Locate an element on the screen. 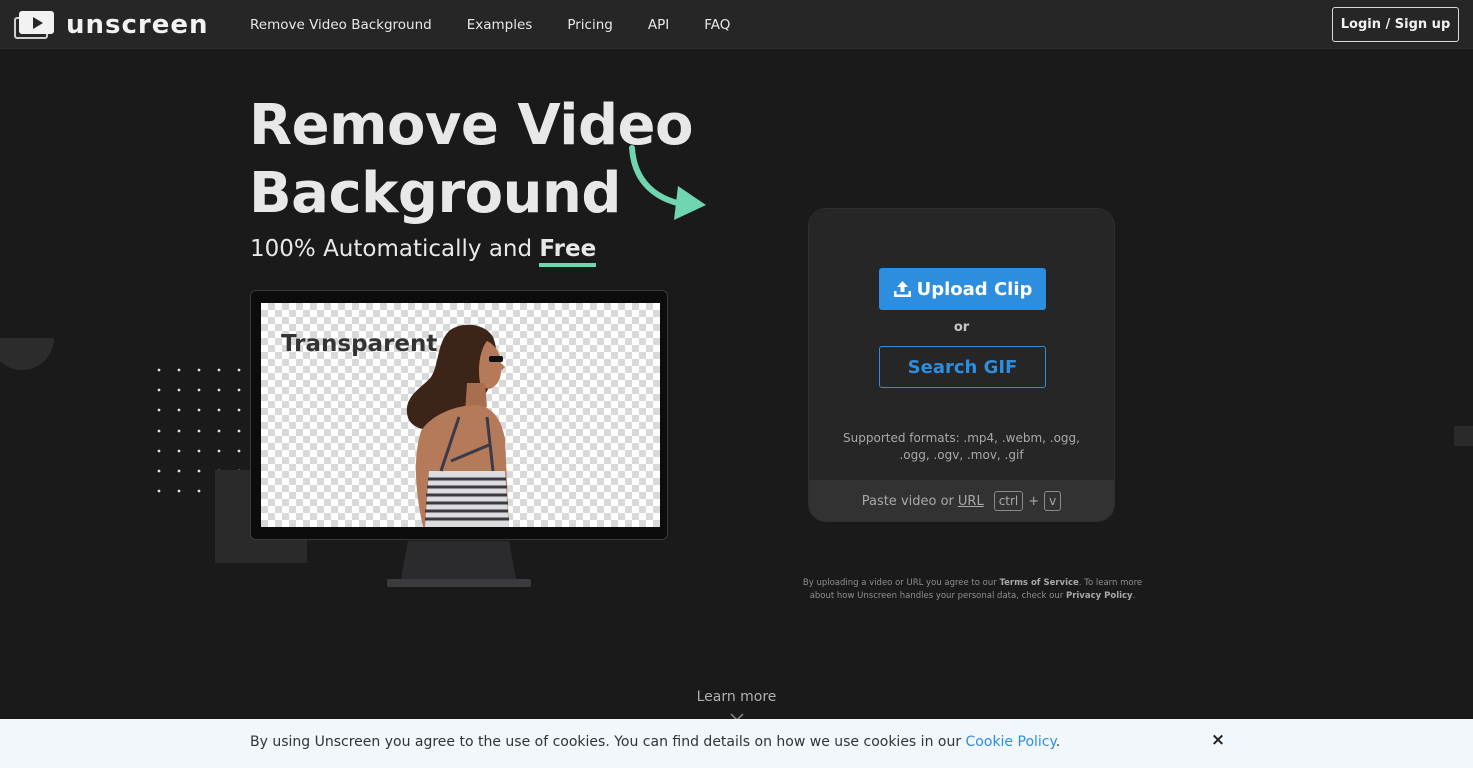 The image size is (1473, 768). hero-subtitle-text: 100% Automatically and is located at coordinates (395, 249).